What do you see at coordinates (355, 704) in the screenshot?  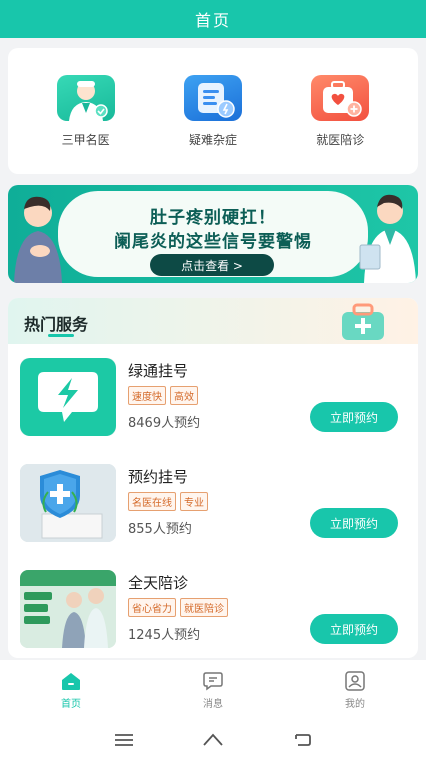 I see `tab-label: 我的` at bounding box center [355, 704].